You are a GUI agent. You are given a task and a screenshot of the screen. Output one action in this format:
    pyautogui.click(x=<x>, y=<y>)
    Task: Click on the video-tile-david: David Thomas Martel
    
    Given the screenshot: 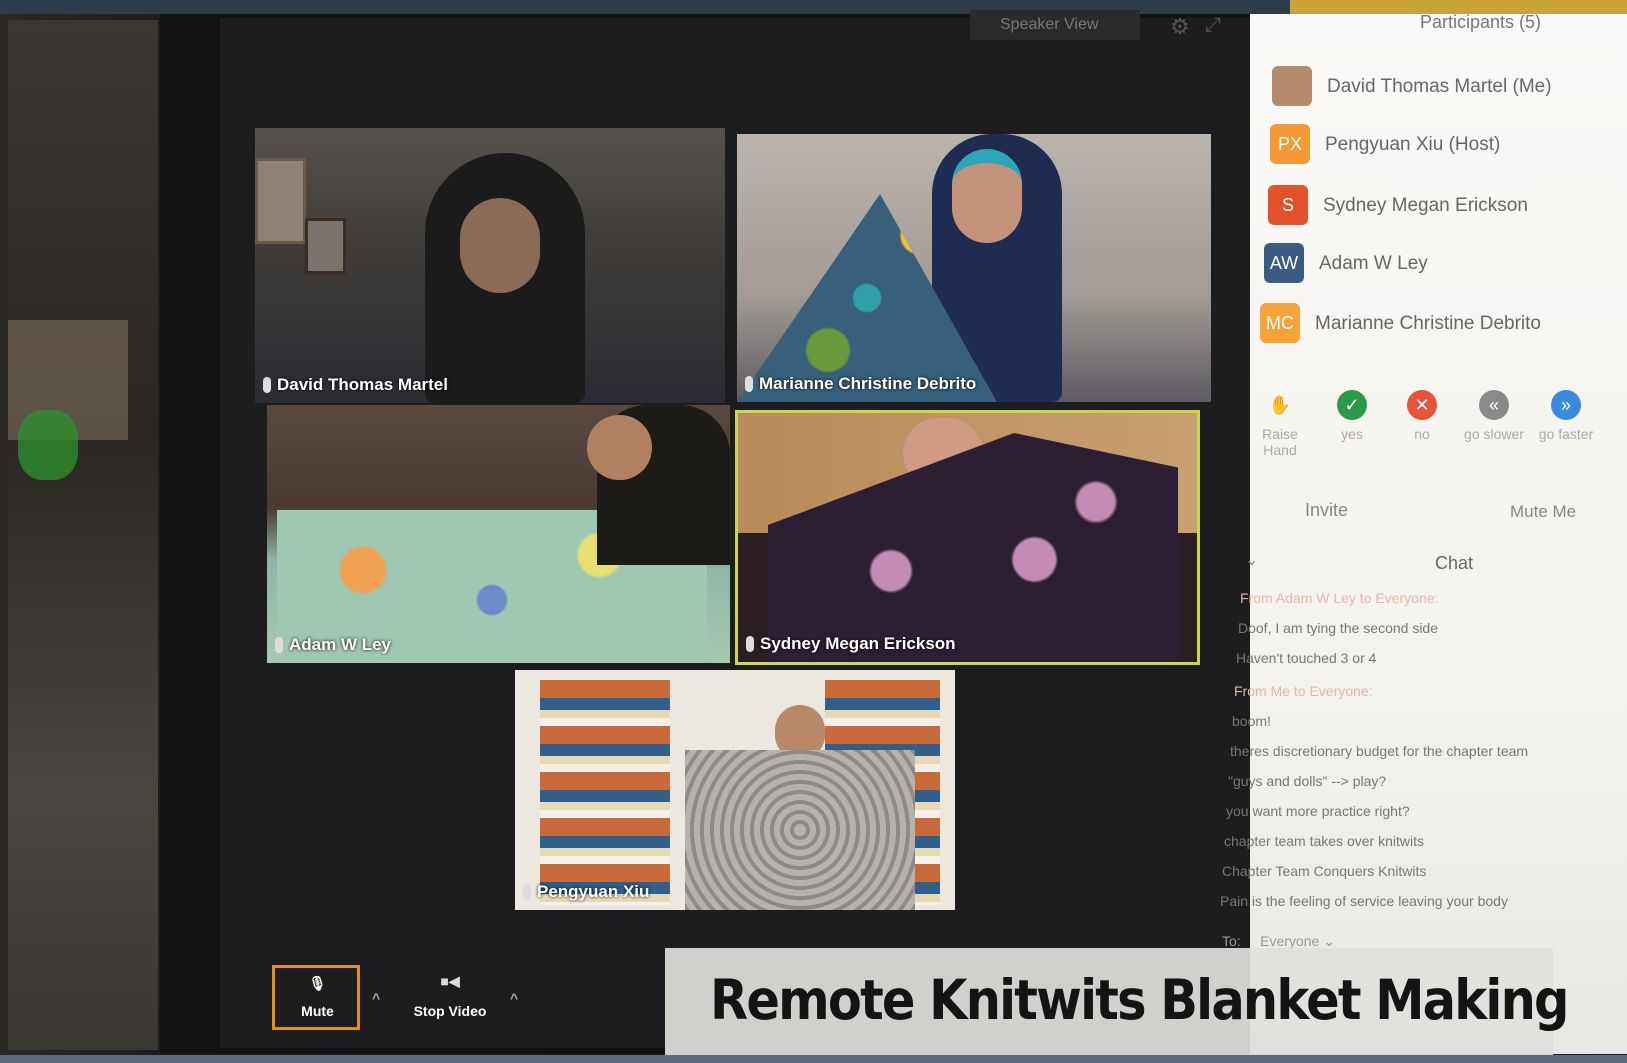 What is the action you would take?
    pyautogui.click(x=490, y=265)
    